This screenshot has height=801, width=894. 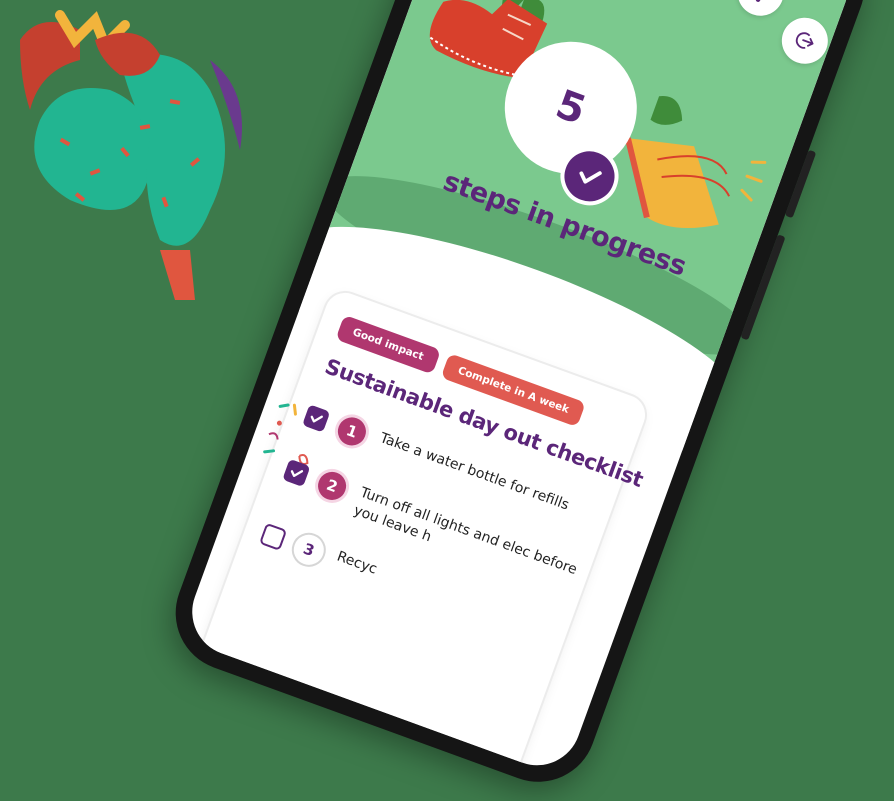 What do you see at coordinates (309, 550) in the screenshot?
I see `step-number: 3` at bounding box center [309, 550].